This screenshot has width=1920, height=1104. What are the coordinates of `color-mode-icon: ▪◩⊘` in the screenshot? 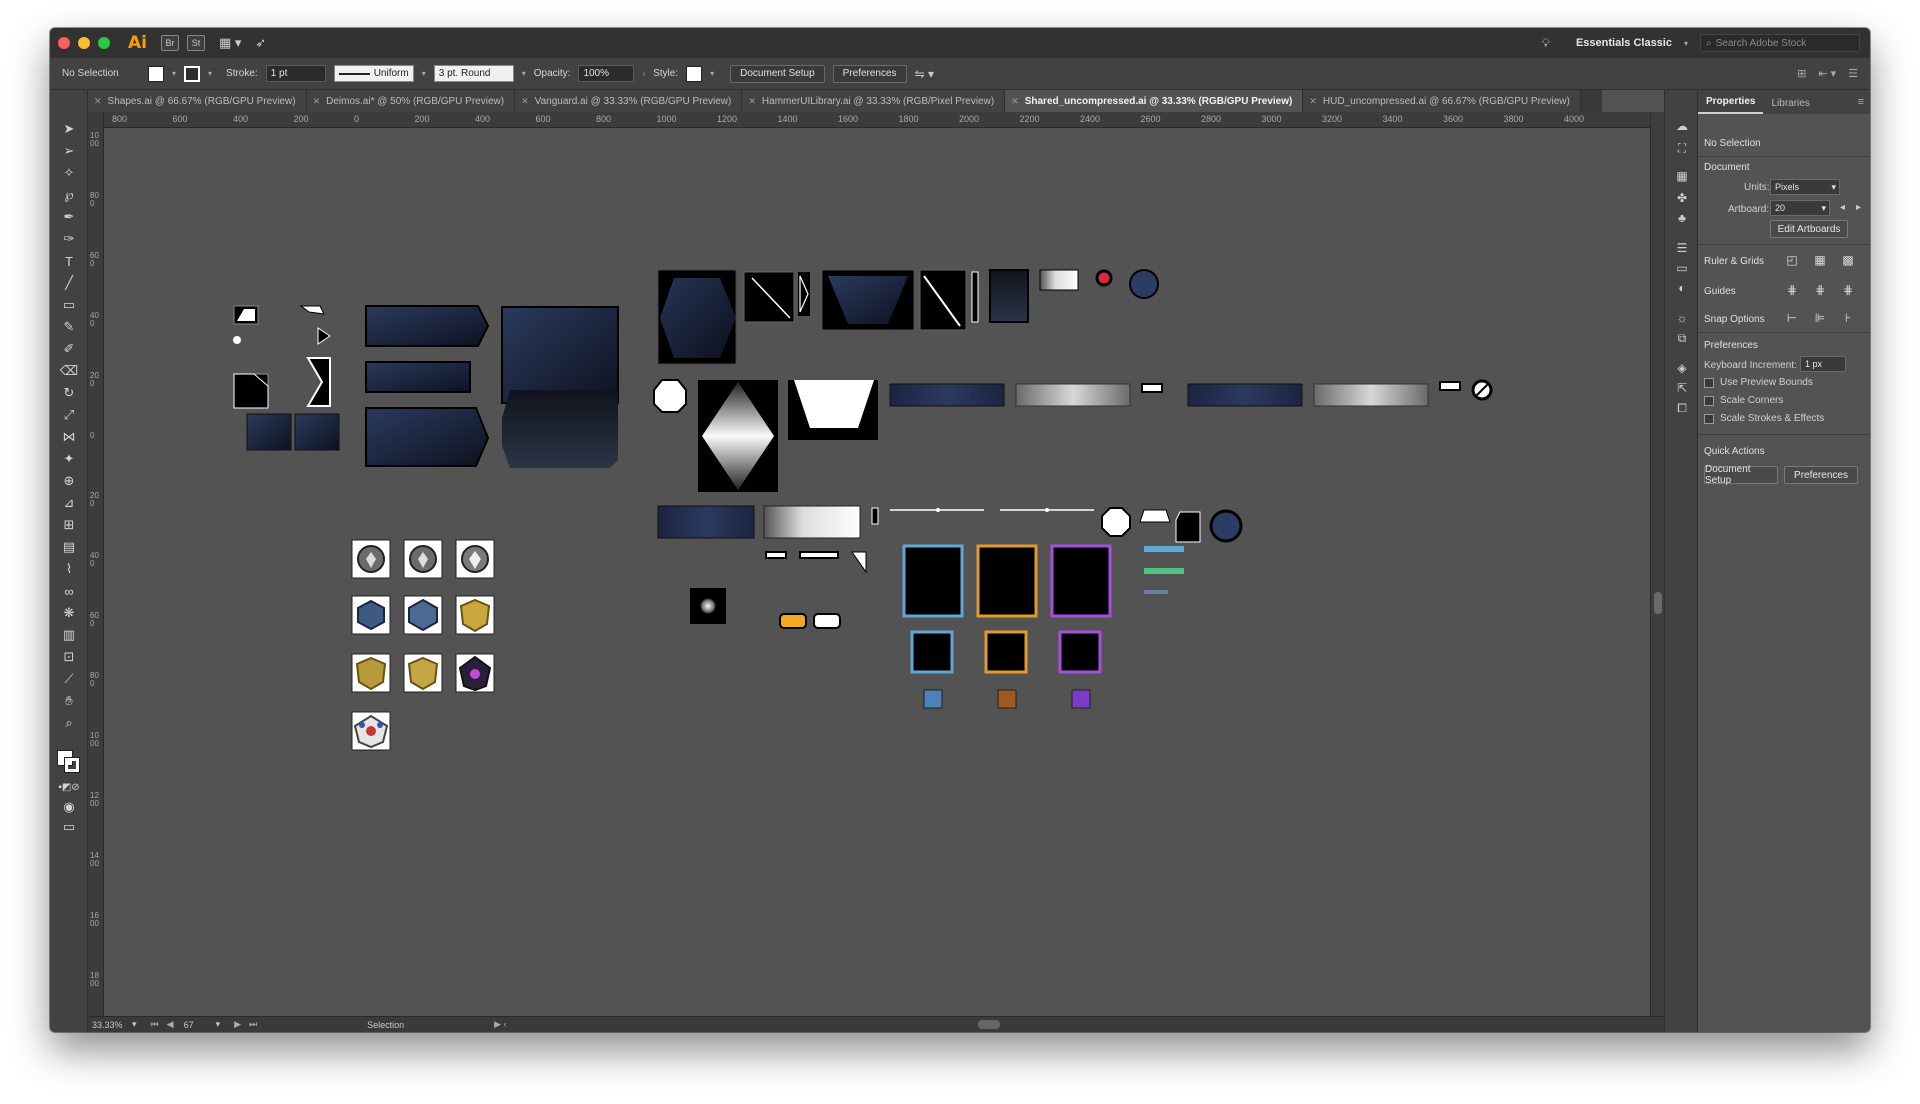 It's located at (69, 787).